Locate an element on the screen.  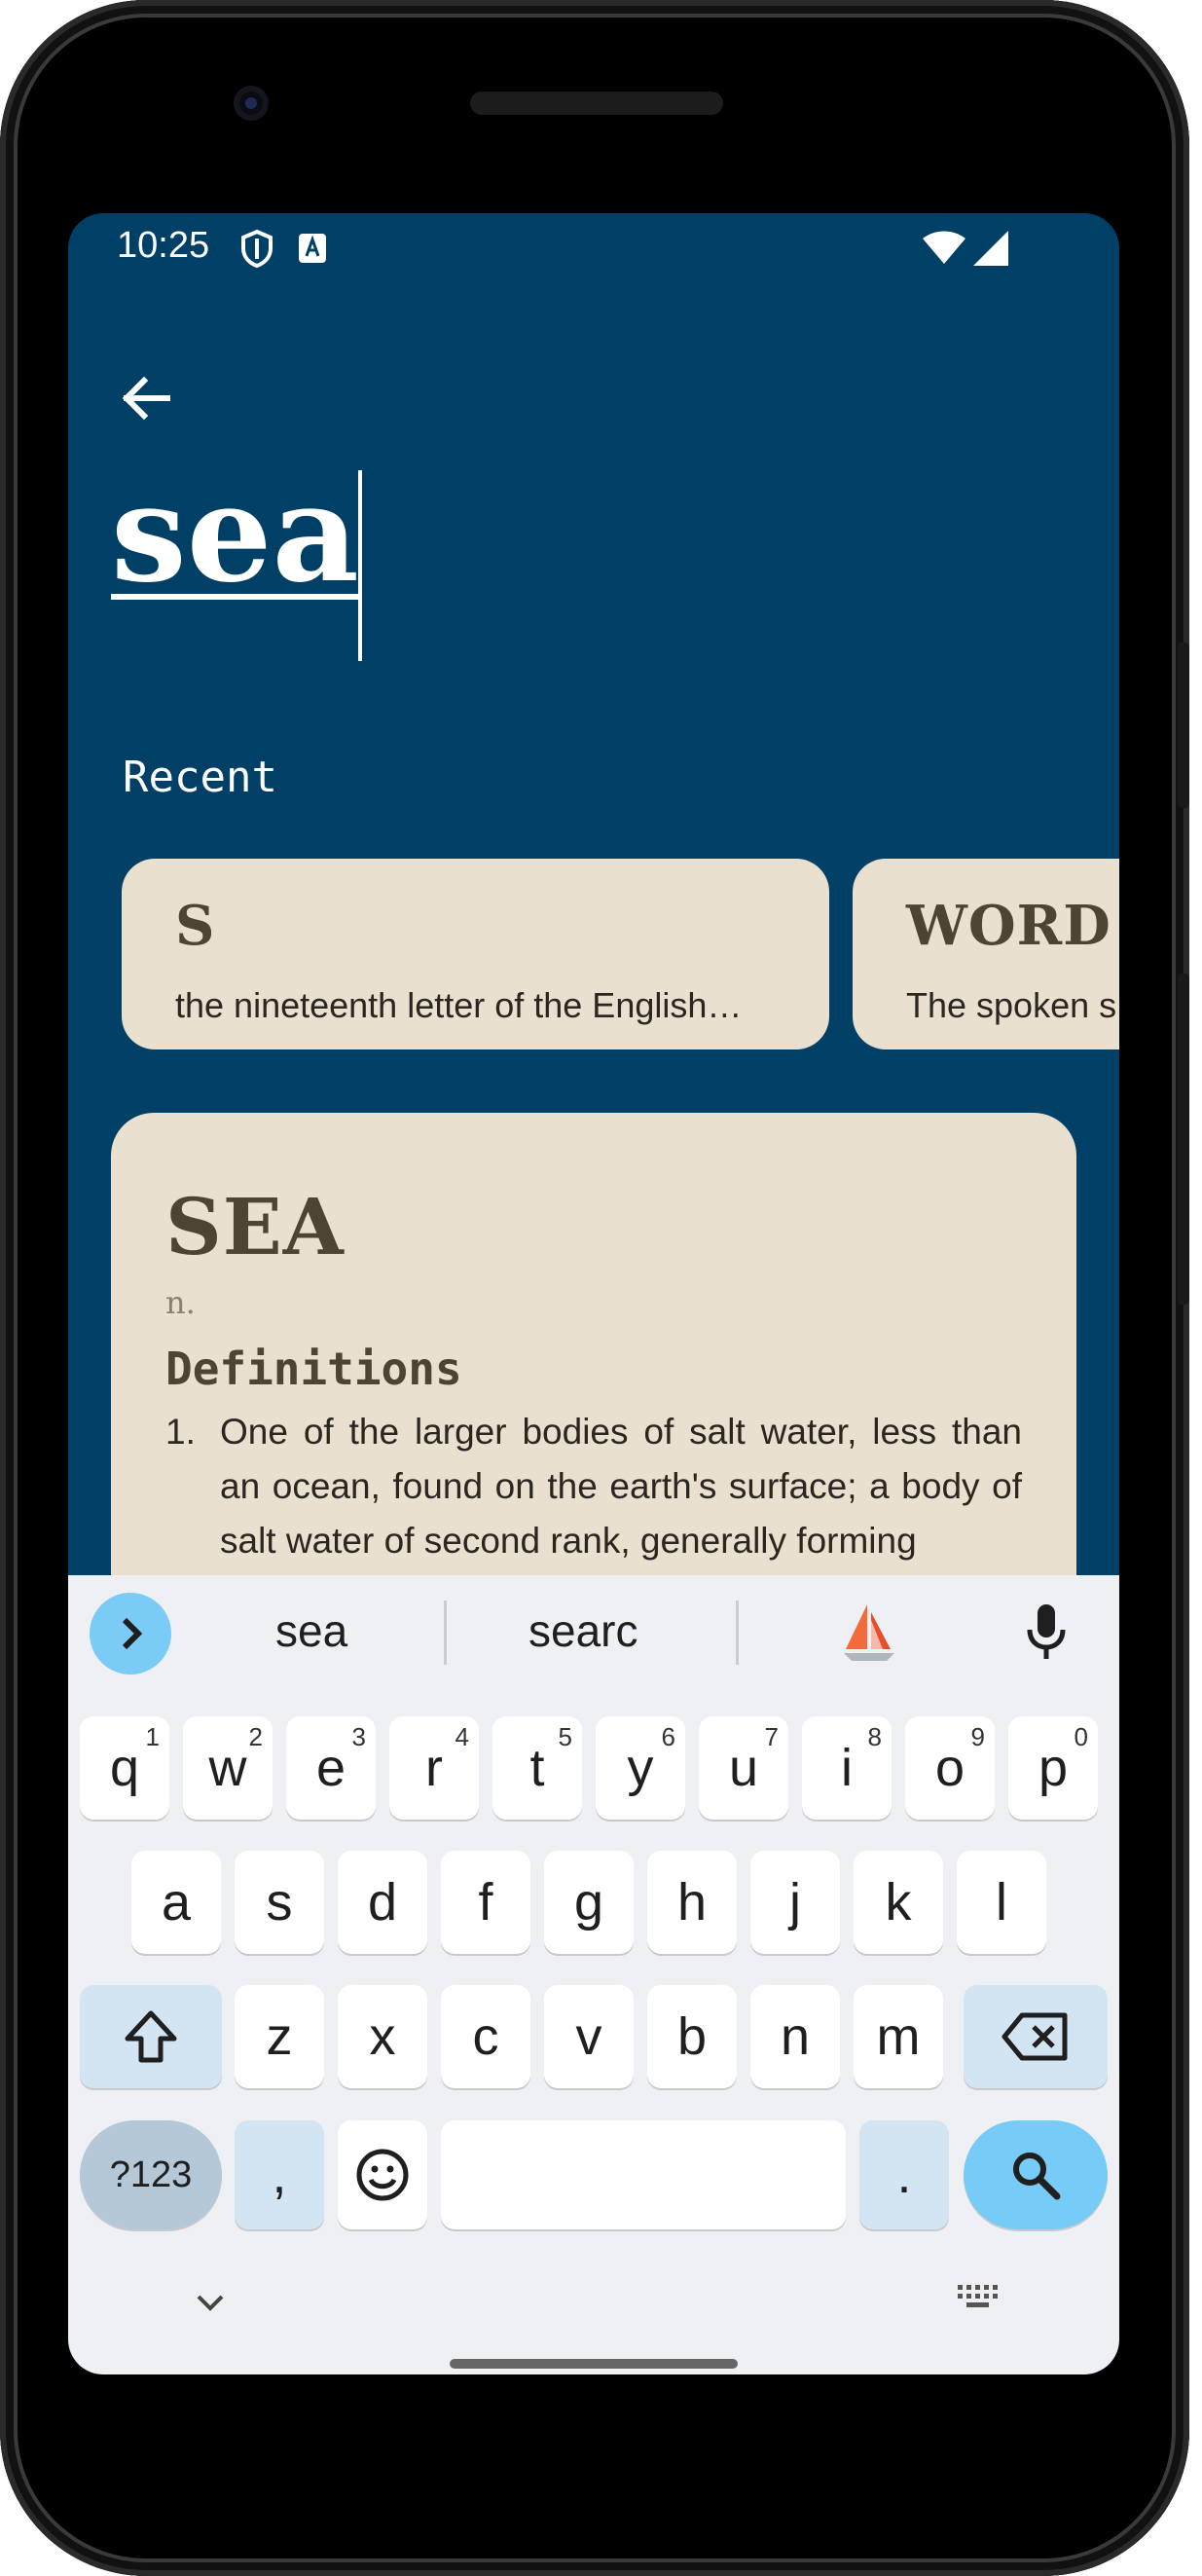
key-i: i8 is located at coordinates (847, 1768).